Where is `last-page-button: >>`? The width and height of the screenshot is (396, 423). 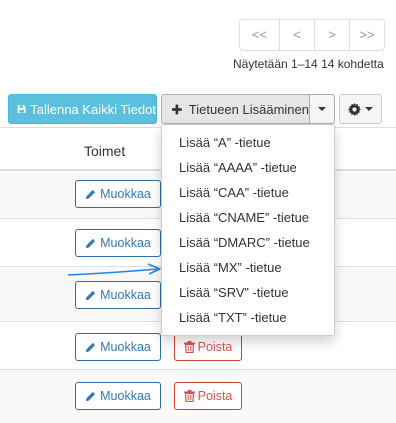
last-page-button: >> is located at coordinates (366, 35).